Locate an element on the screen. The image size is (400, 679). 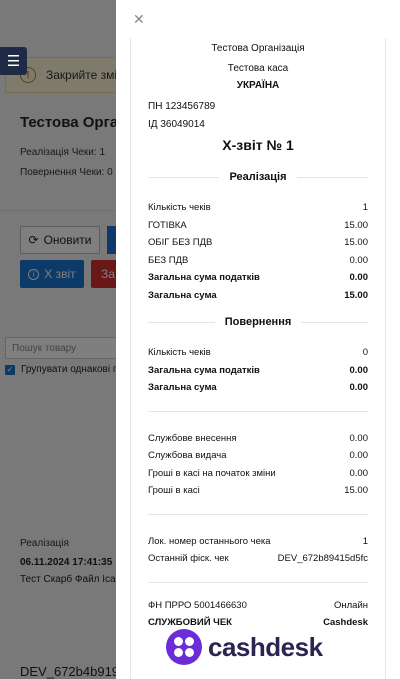
row-label: Гроші в касі на початок зміни is located at coordinates (212, 473).